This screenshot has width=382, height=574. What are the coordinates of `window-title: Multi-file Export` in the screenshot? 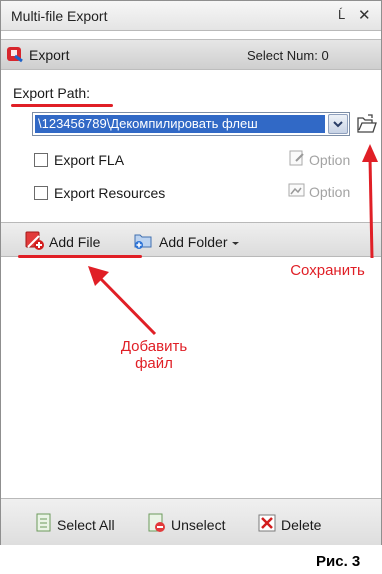 It's located at (59, 16).